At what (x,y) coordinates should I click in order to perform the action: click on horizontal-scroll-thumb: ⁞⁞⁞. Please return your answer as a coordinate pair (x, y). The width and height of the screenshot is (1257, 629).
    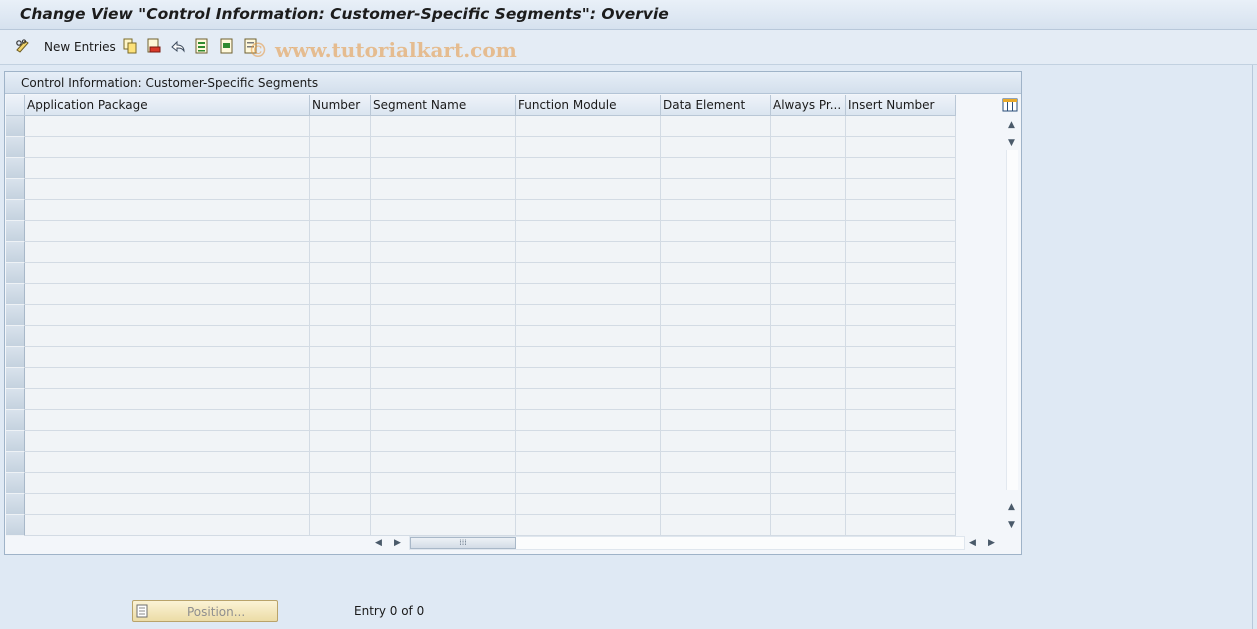
    Looking at the image, I should click on (463, 543).